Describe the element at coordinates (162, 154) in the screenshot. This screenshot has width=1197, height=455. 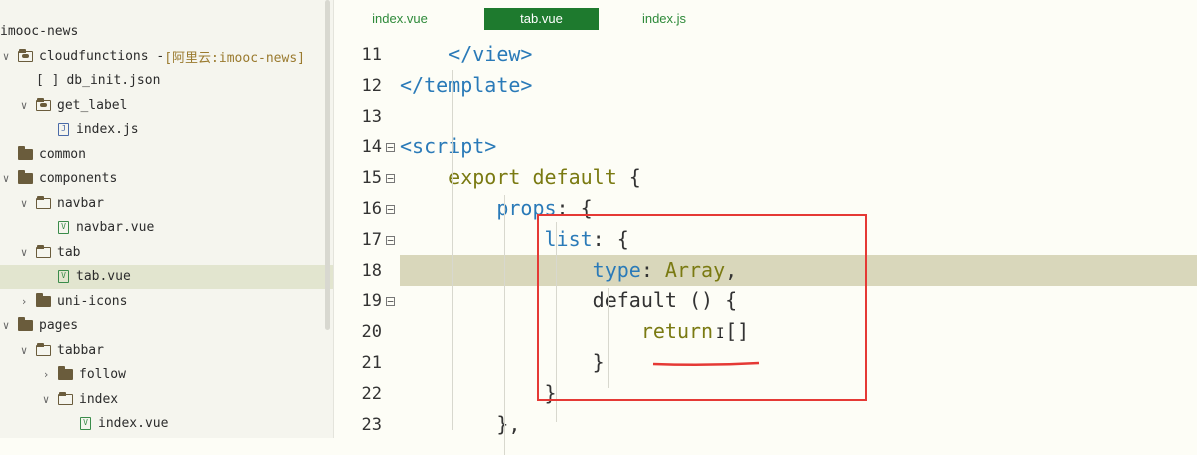
I see `tree-item: common` at that location.